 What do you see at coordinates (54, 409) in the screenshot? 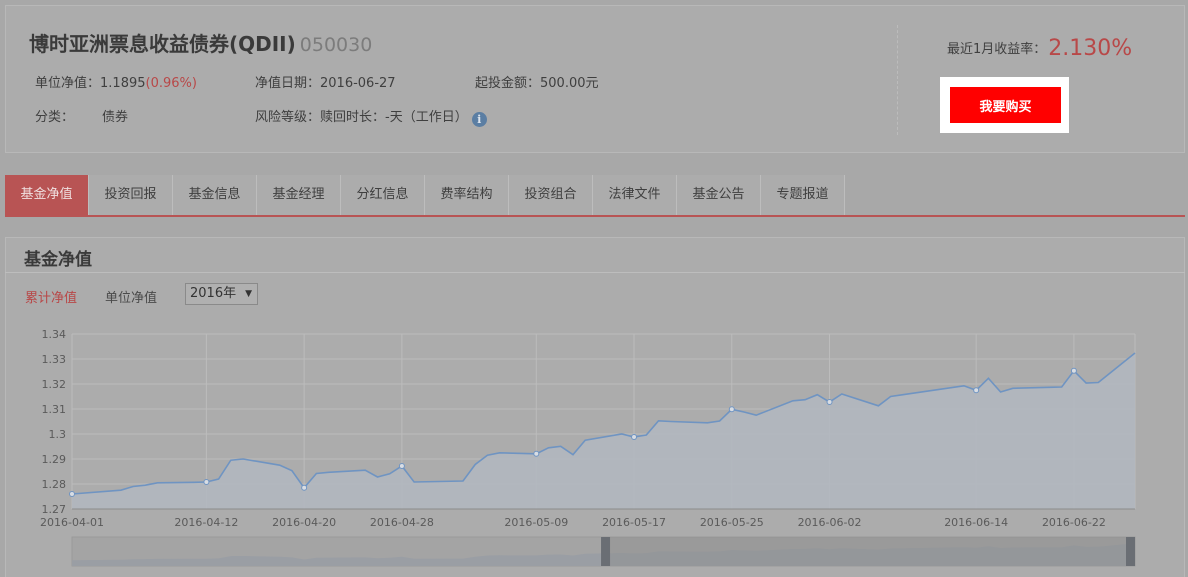
I see `y-tick-label: 1.31` at bounding box center [54, 409].